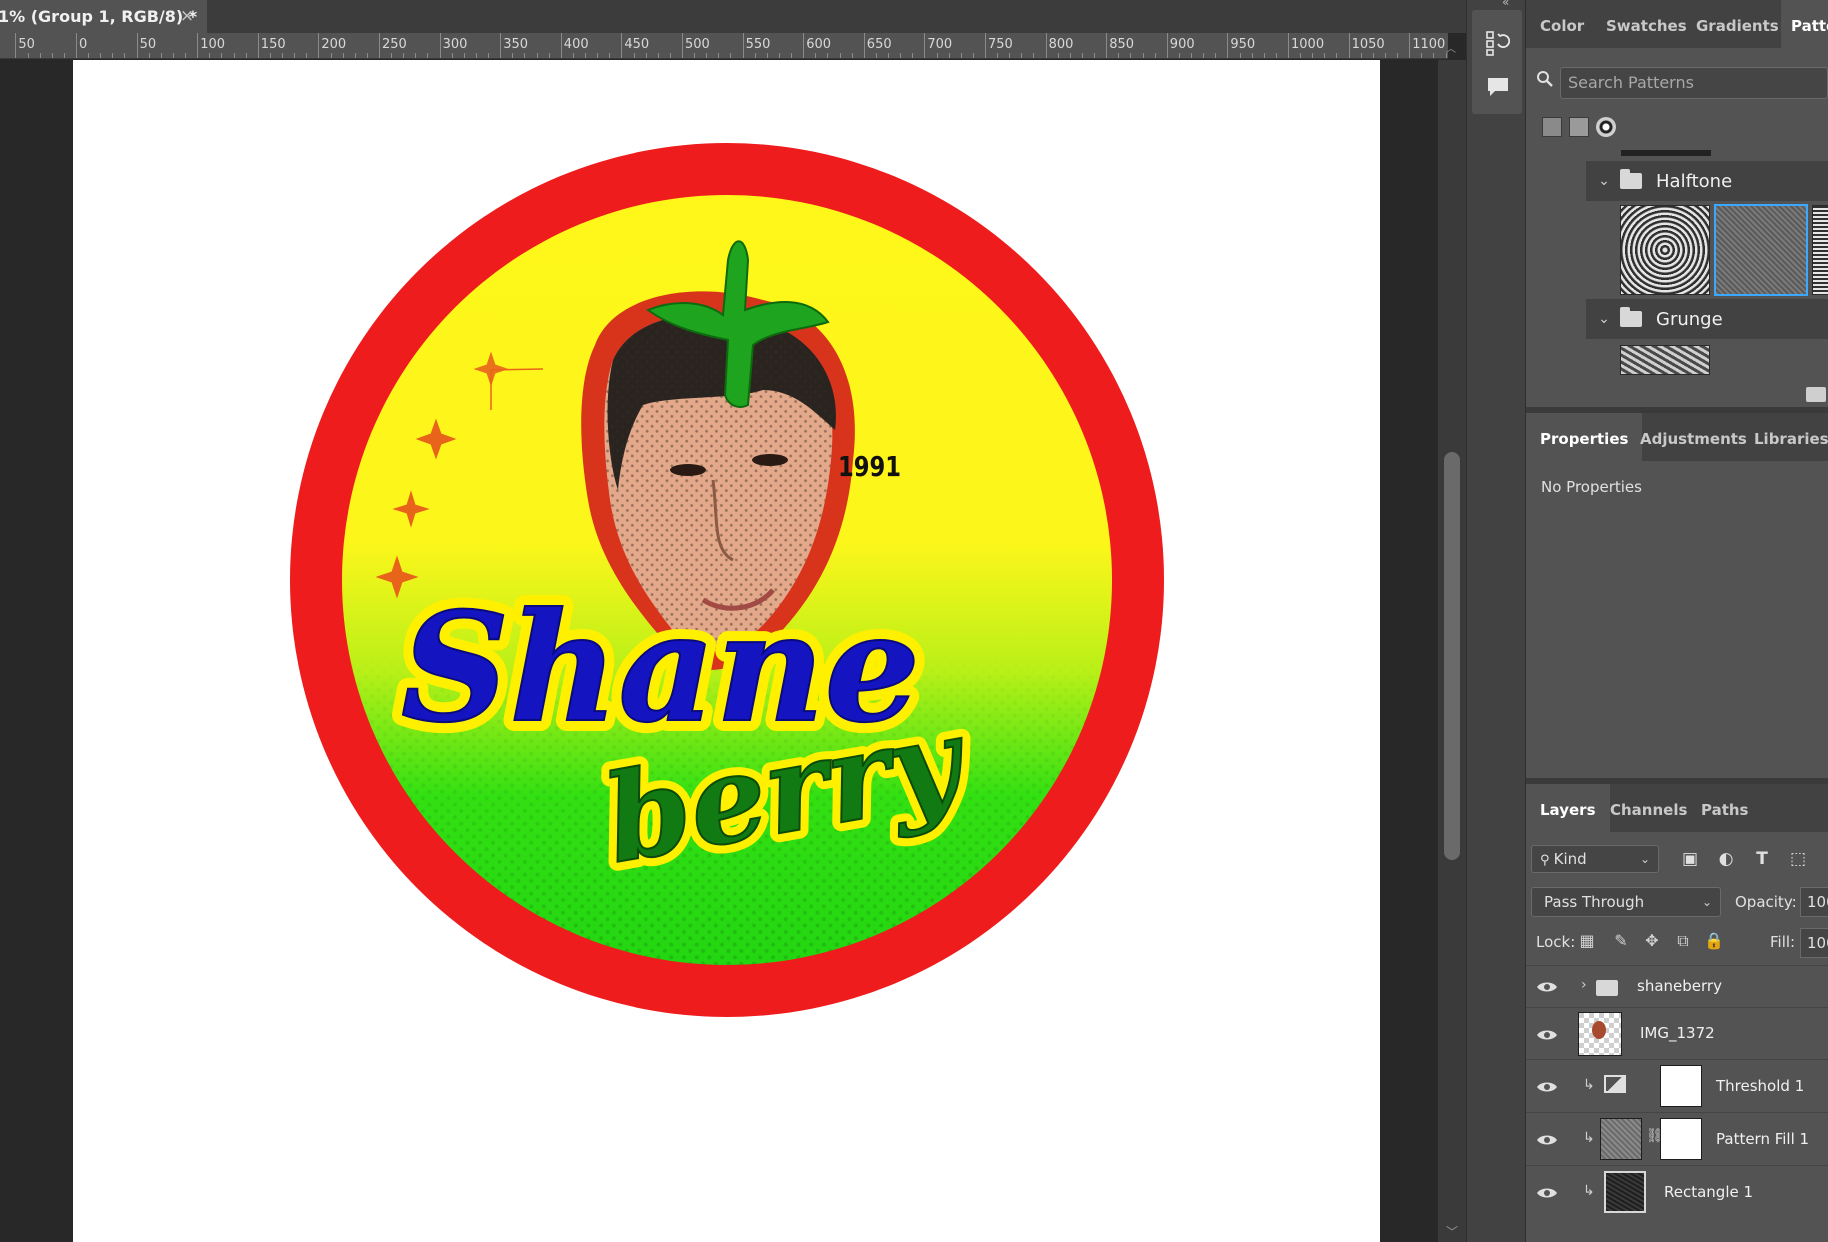 The height and width of the screenshot is (1242, 1828). I want to click on ruler-tick-label: 850, so click(1122, 44).